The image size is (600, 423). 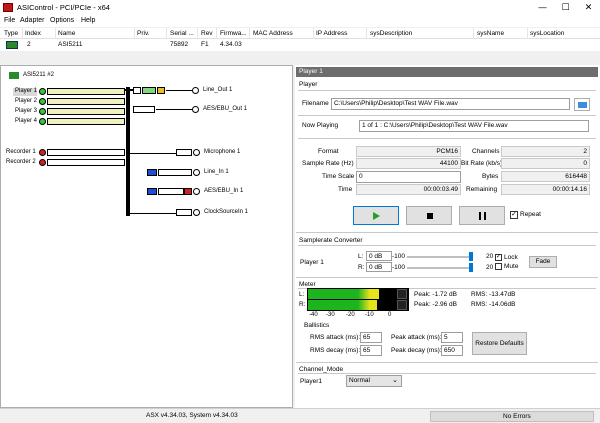 What do you see at coordinates (222, 152) in the screenshot?
I see `tree-input-microphone: Microphone 1` at bounding box center [222, 152].